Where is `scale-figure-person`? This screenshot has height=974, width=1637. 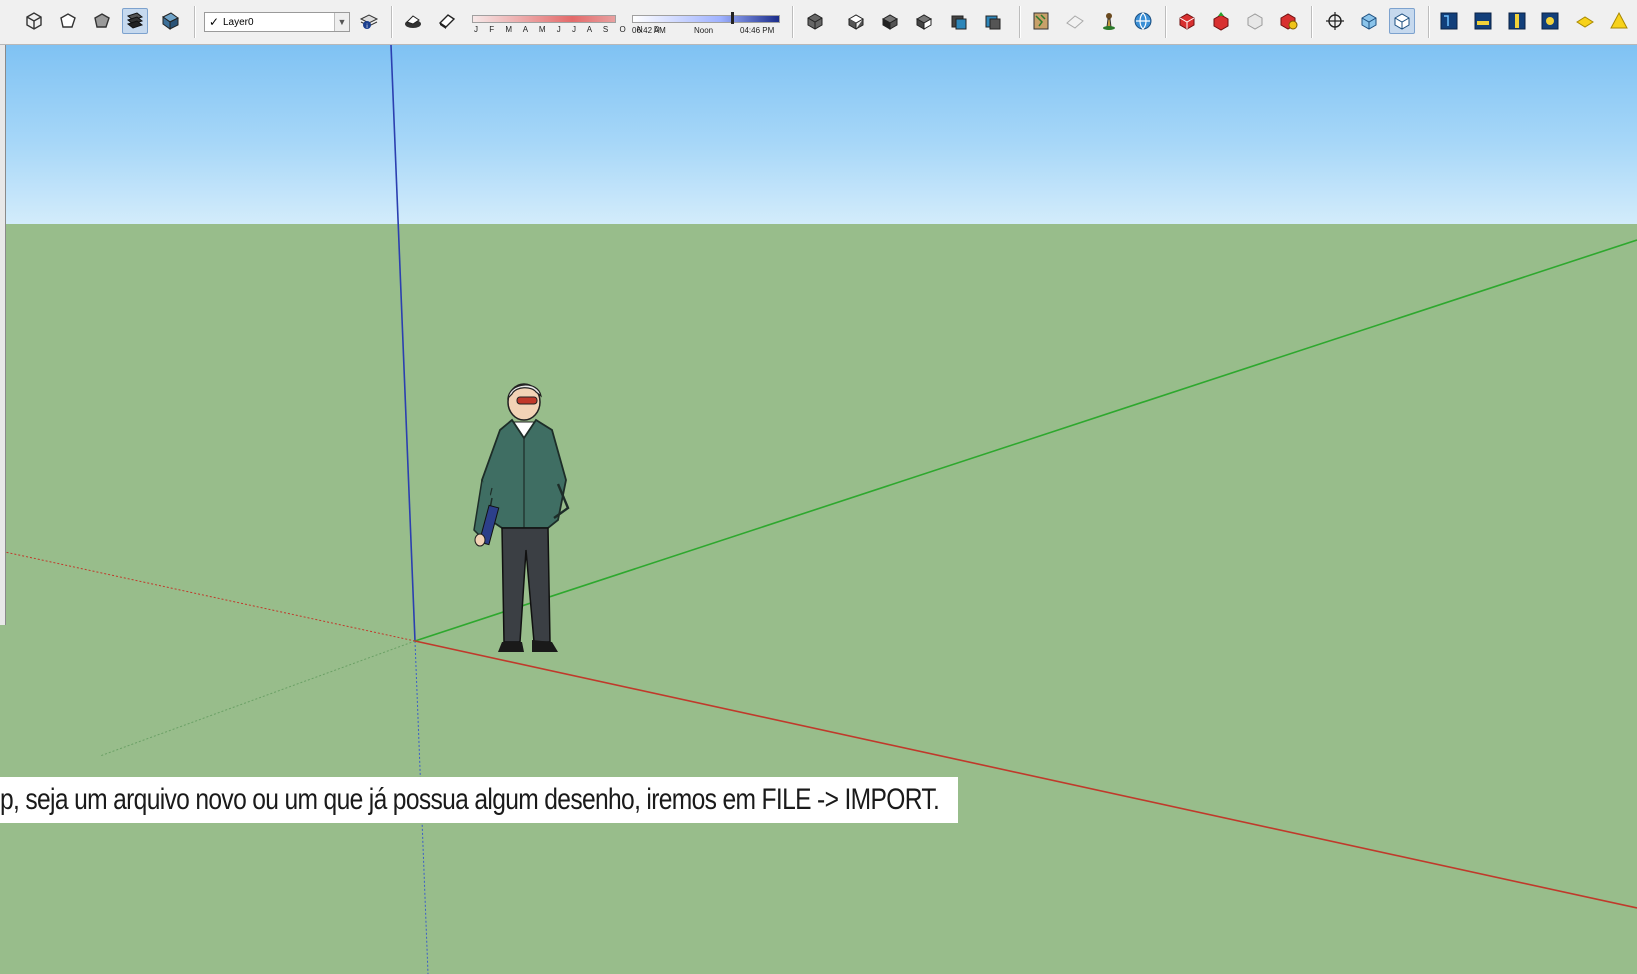 scale-figure-person is located at coordinates (528, 530).